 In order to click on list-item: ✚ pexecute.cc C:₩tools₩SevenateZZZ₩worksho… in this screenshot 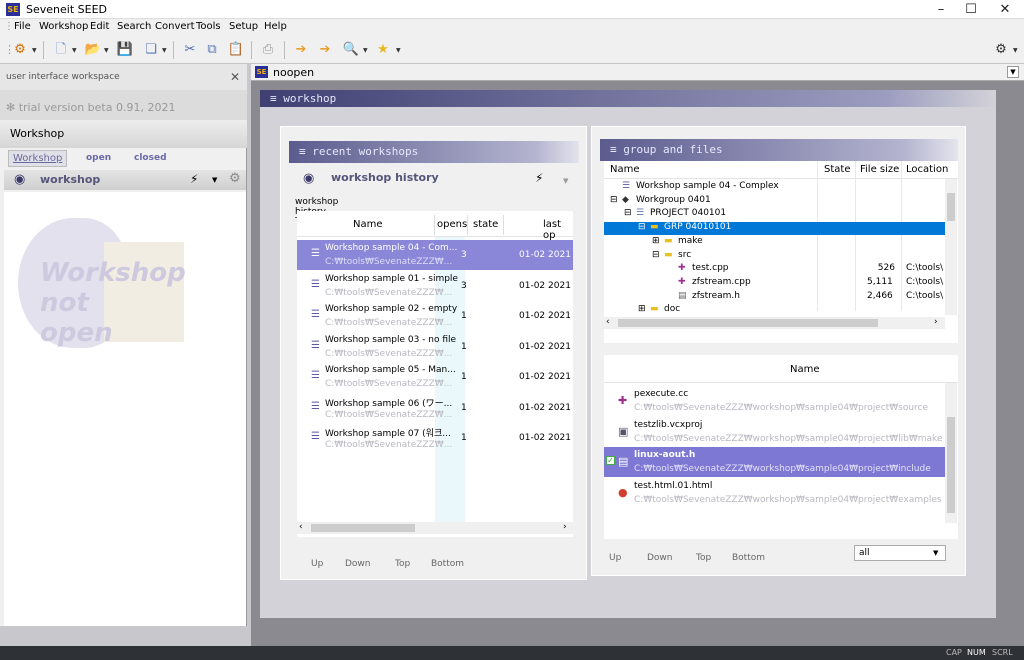, I will do `click(774, 401)`.